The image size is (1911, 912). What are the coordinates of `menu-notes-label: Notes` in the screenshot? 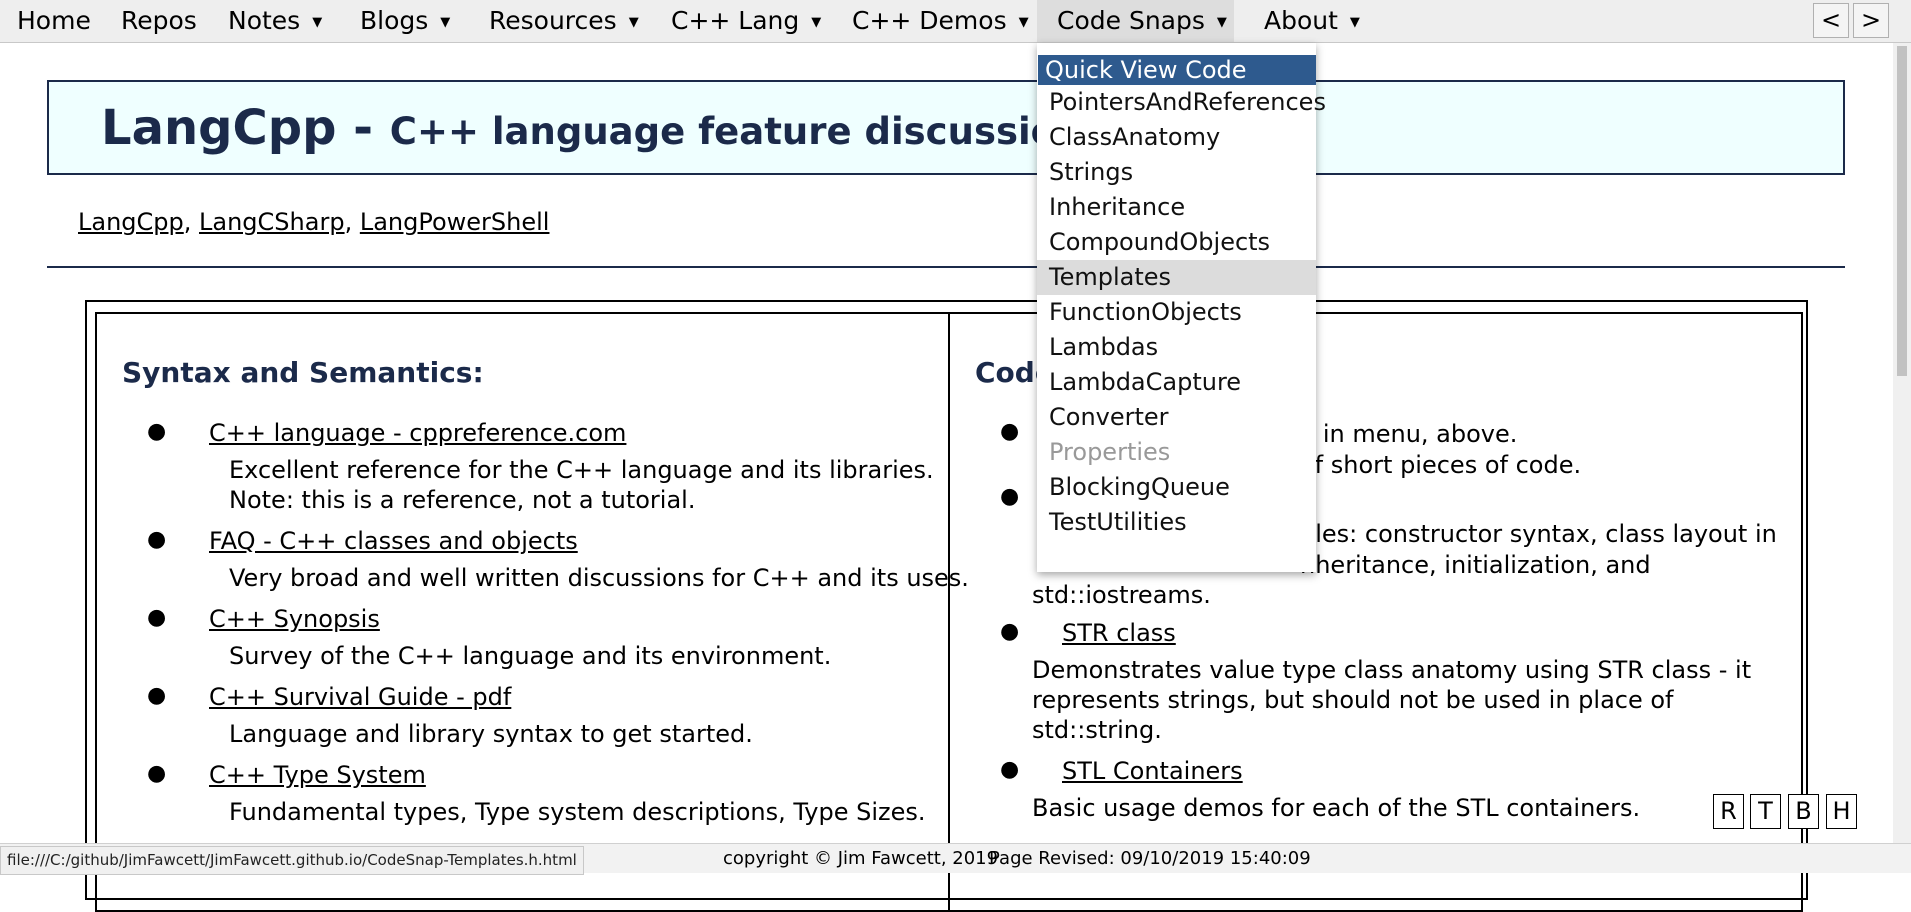 It's located at (264, 20).